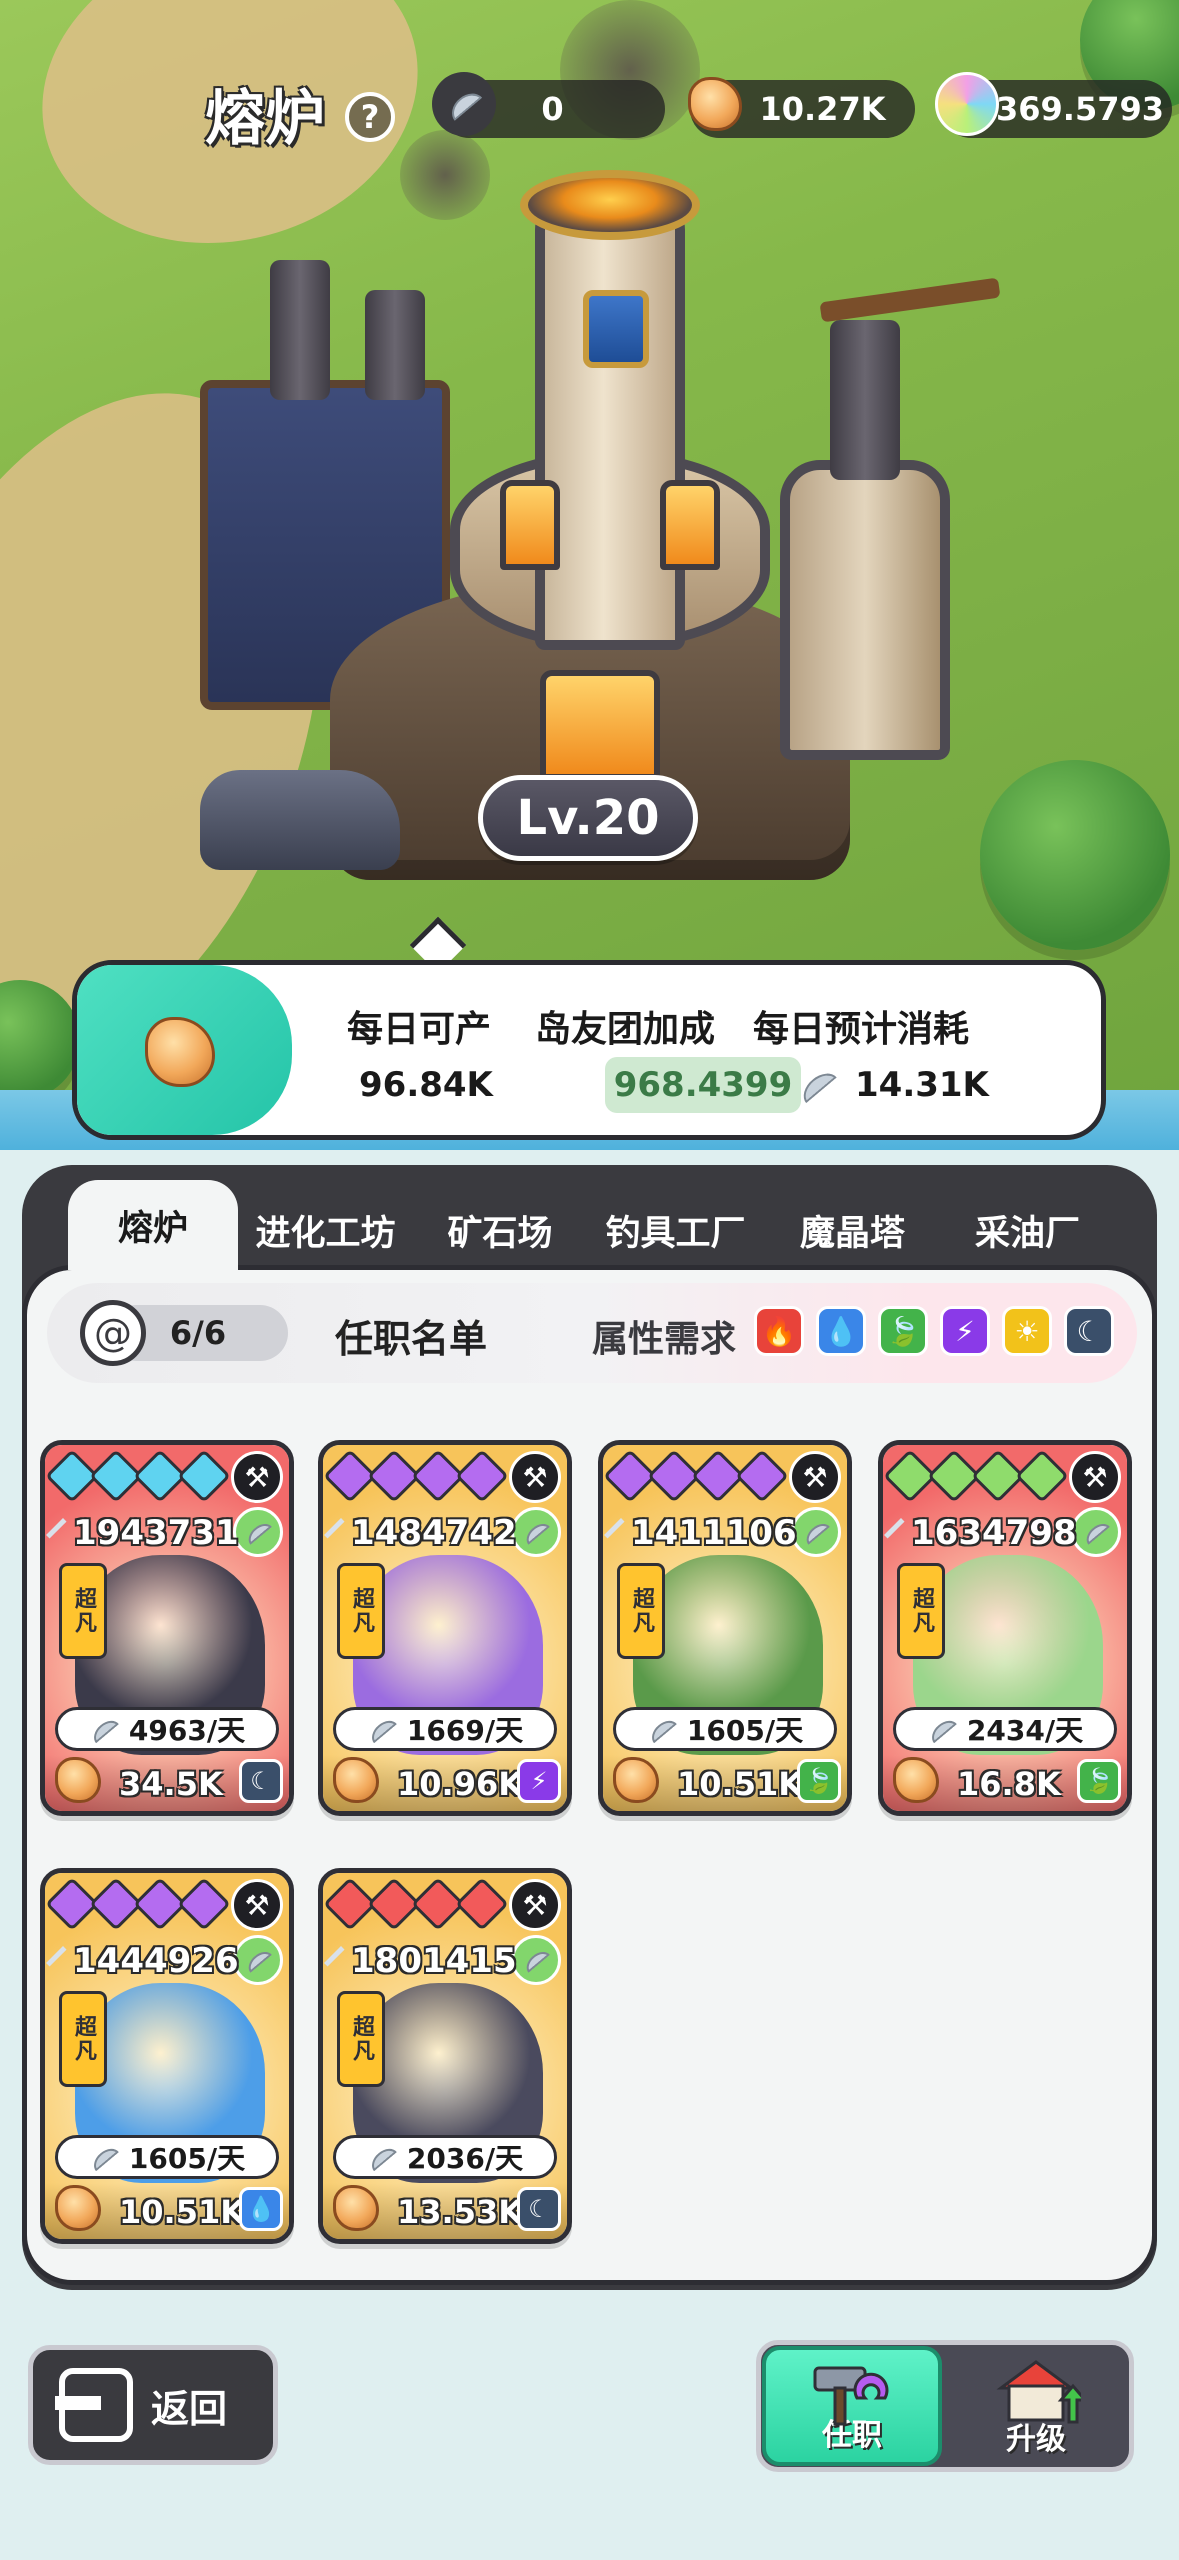 Image resolution: width=1179 pixels, height=2560 pixels. What do you see at coordinates (1089, 1331) in the screenshot?
I see `moon-element-icon: ☾` at bounding box center [1089, 1331].